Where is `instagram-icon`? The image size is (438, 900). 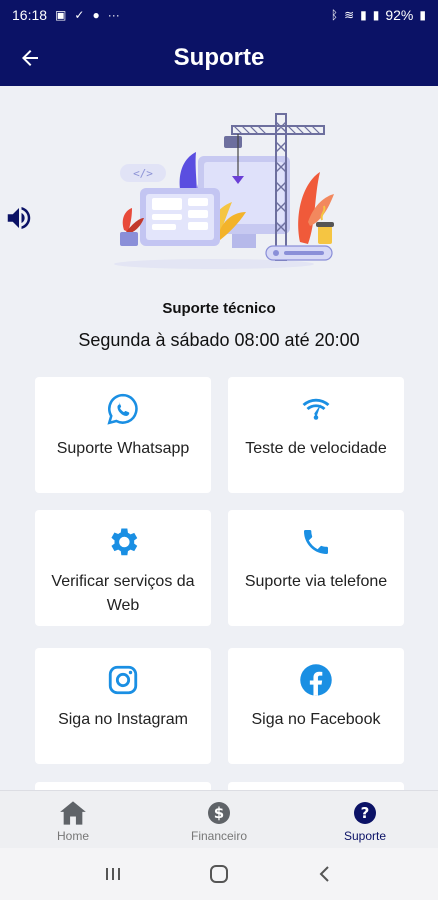
instagram-icon is located at coordinates (123, 680).